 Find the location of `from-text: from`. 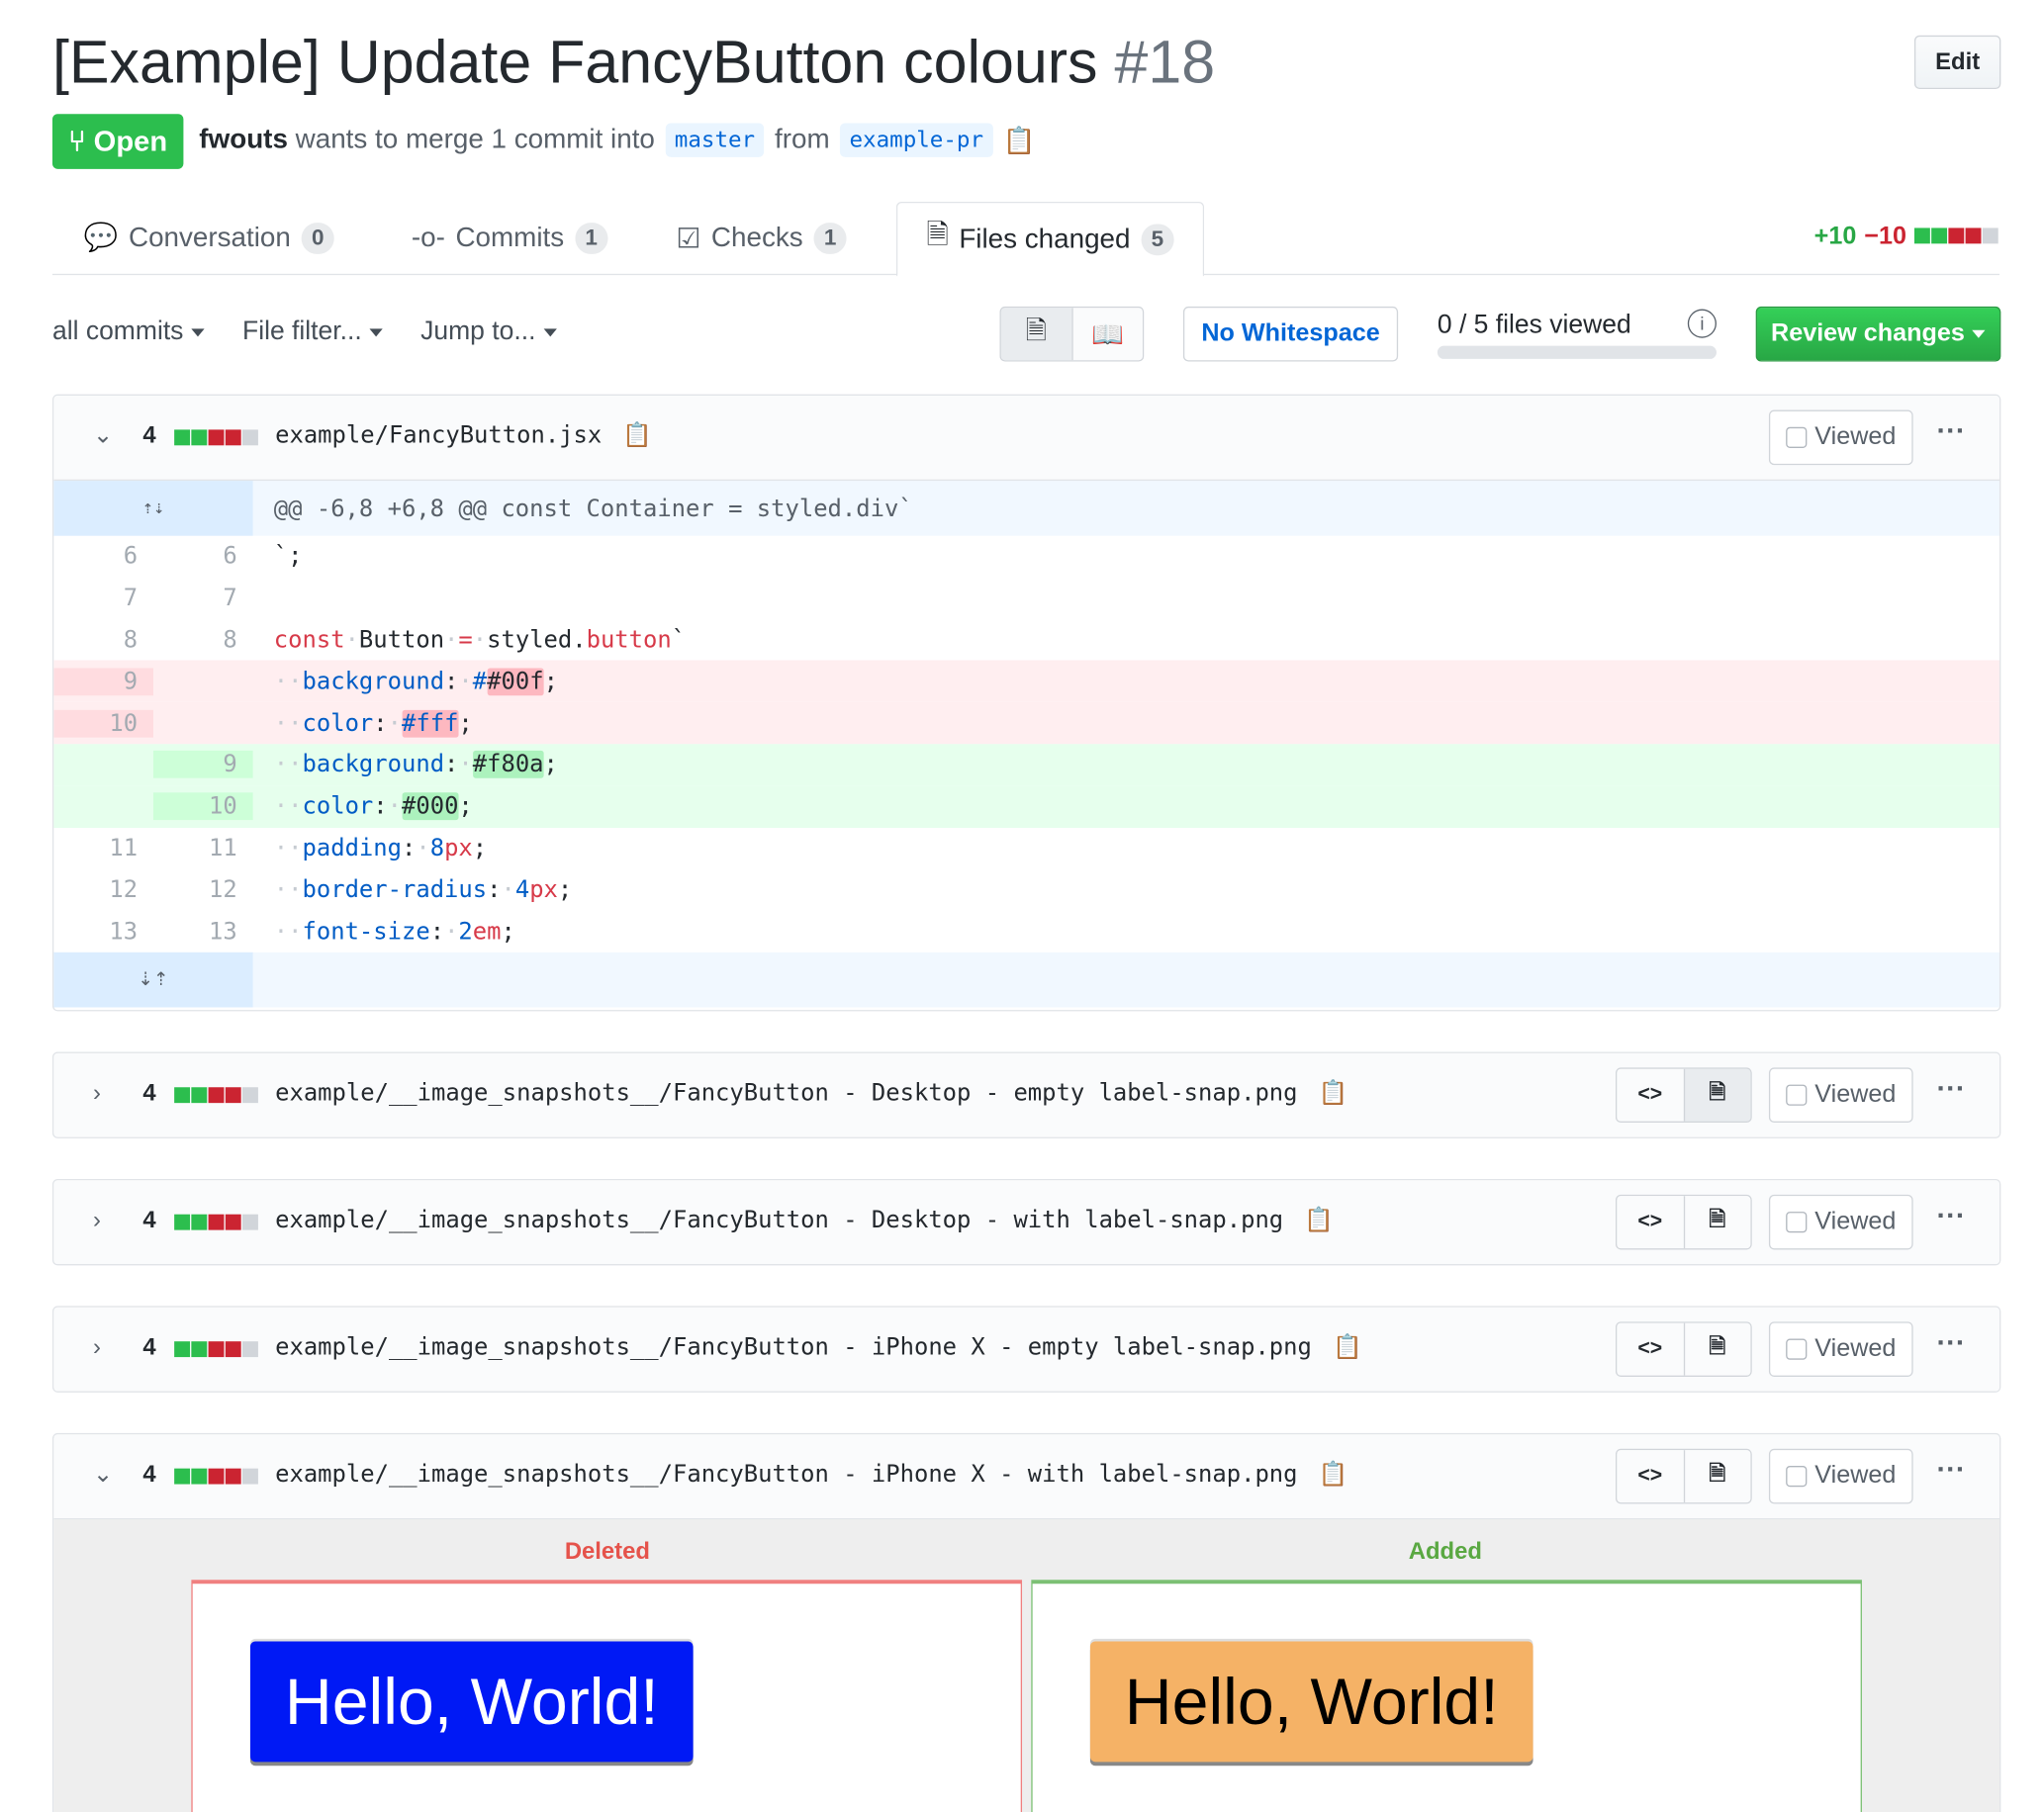

from-text: from is located at coordinates (802, 139).